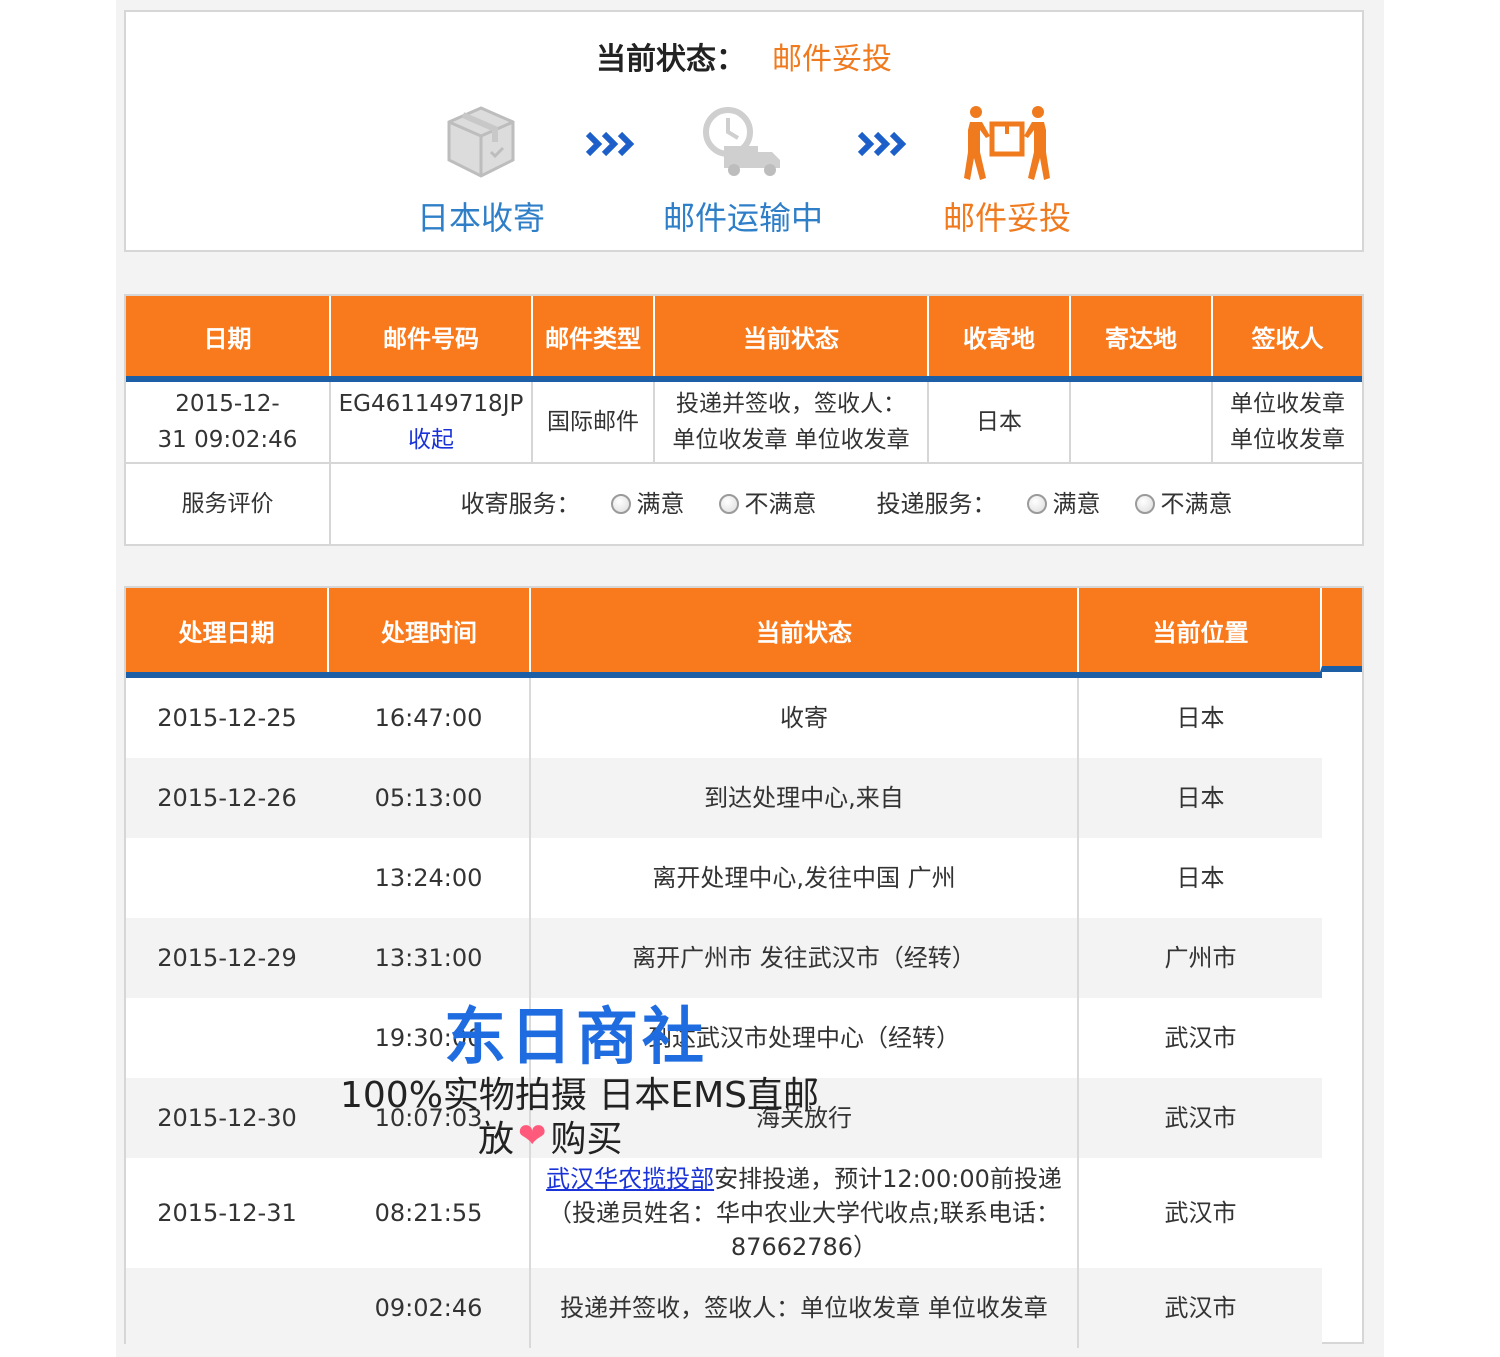  I want to click on service-rating-row: 服务评价 收寄服务： 满意 不满意 投递服务： 满意 不满意, so click(744, 503).